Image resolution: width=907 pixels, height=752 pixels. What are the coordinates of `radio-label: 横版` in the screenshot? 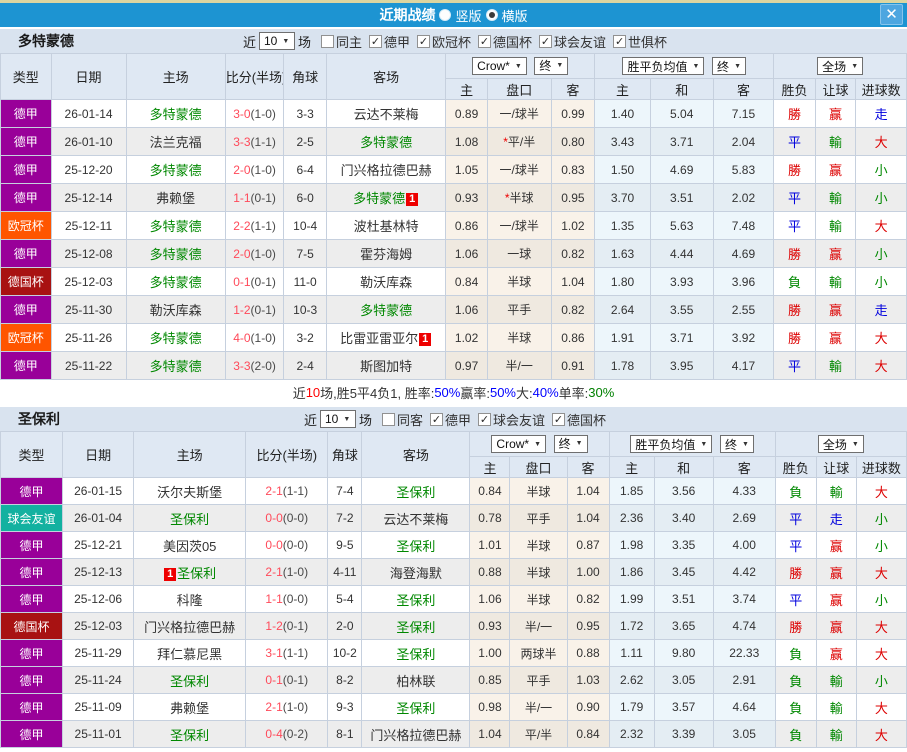 It's located at (514, 16).